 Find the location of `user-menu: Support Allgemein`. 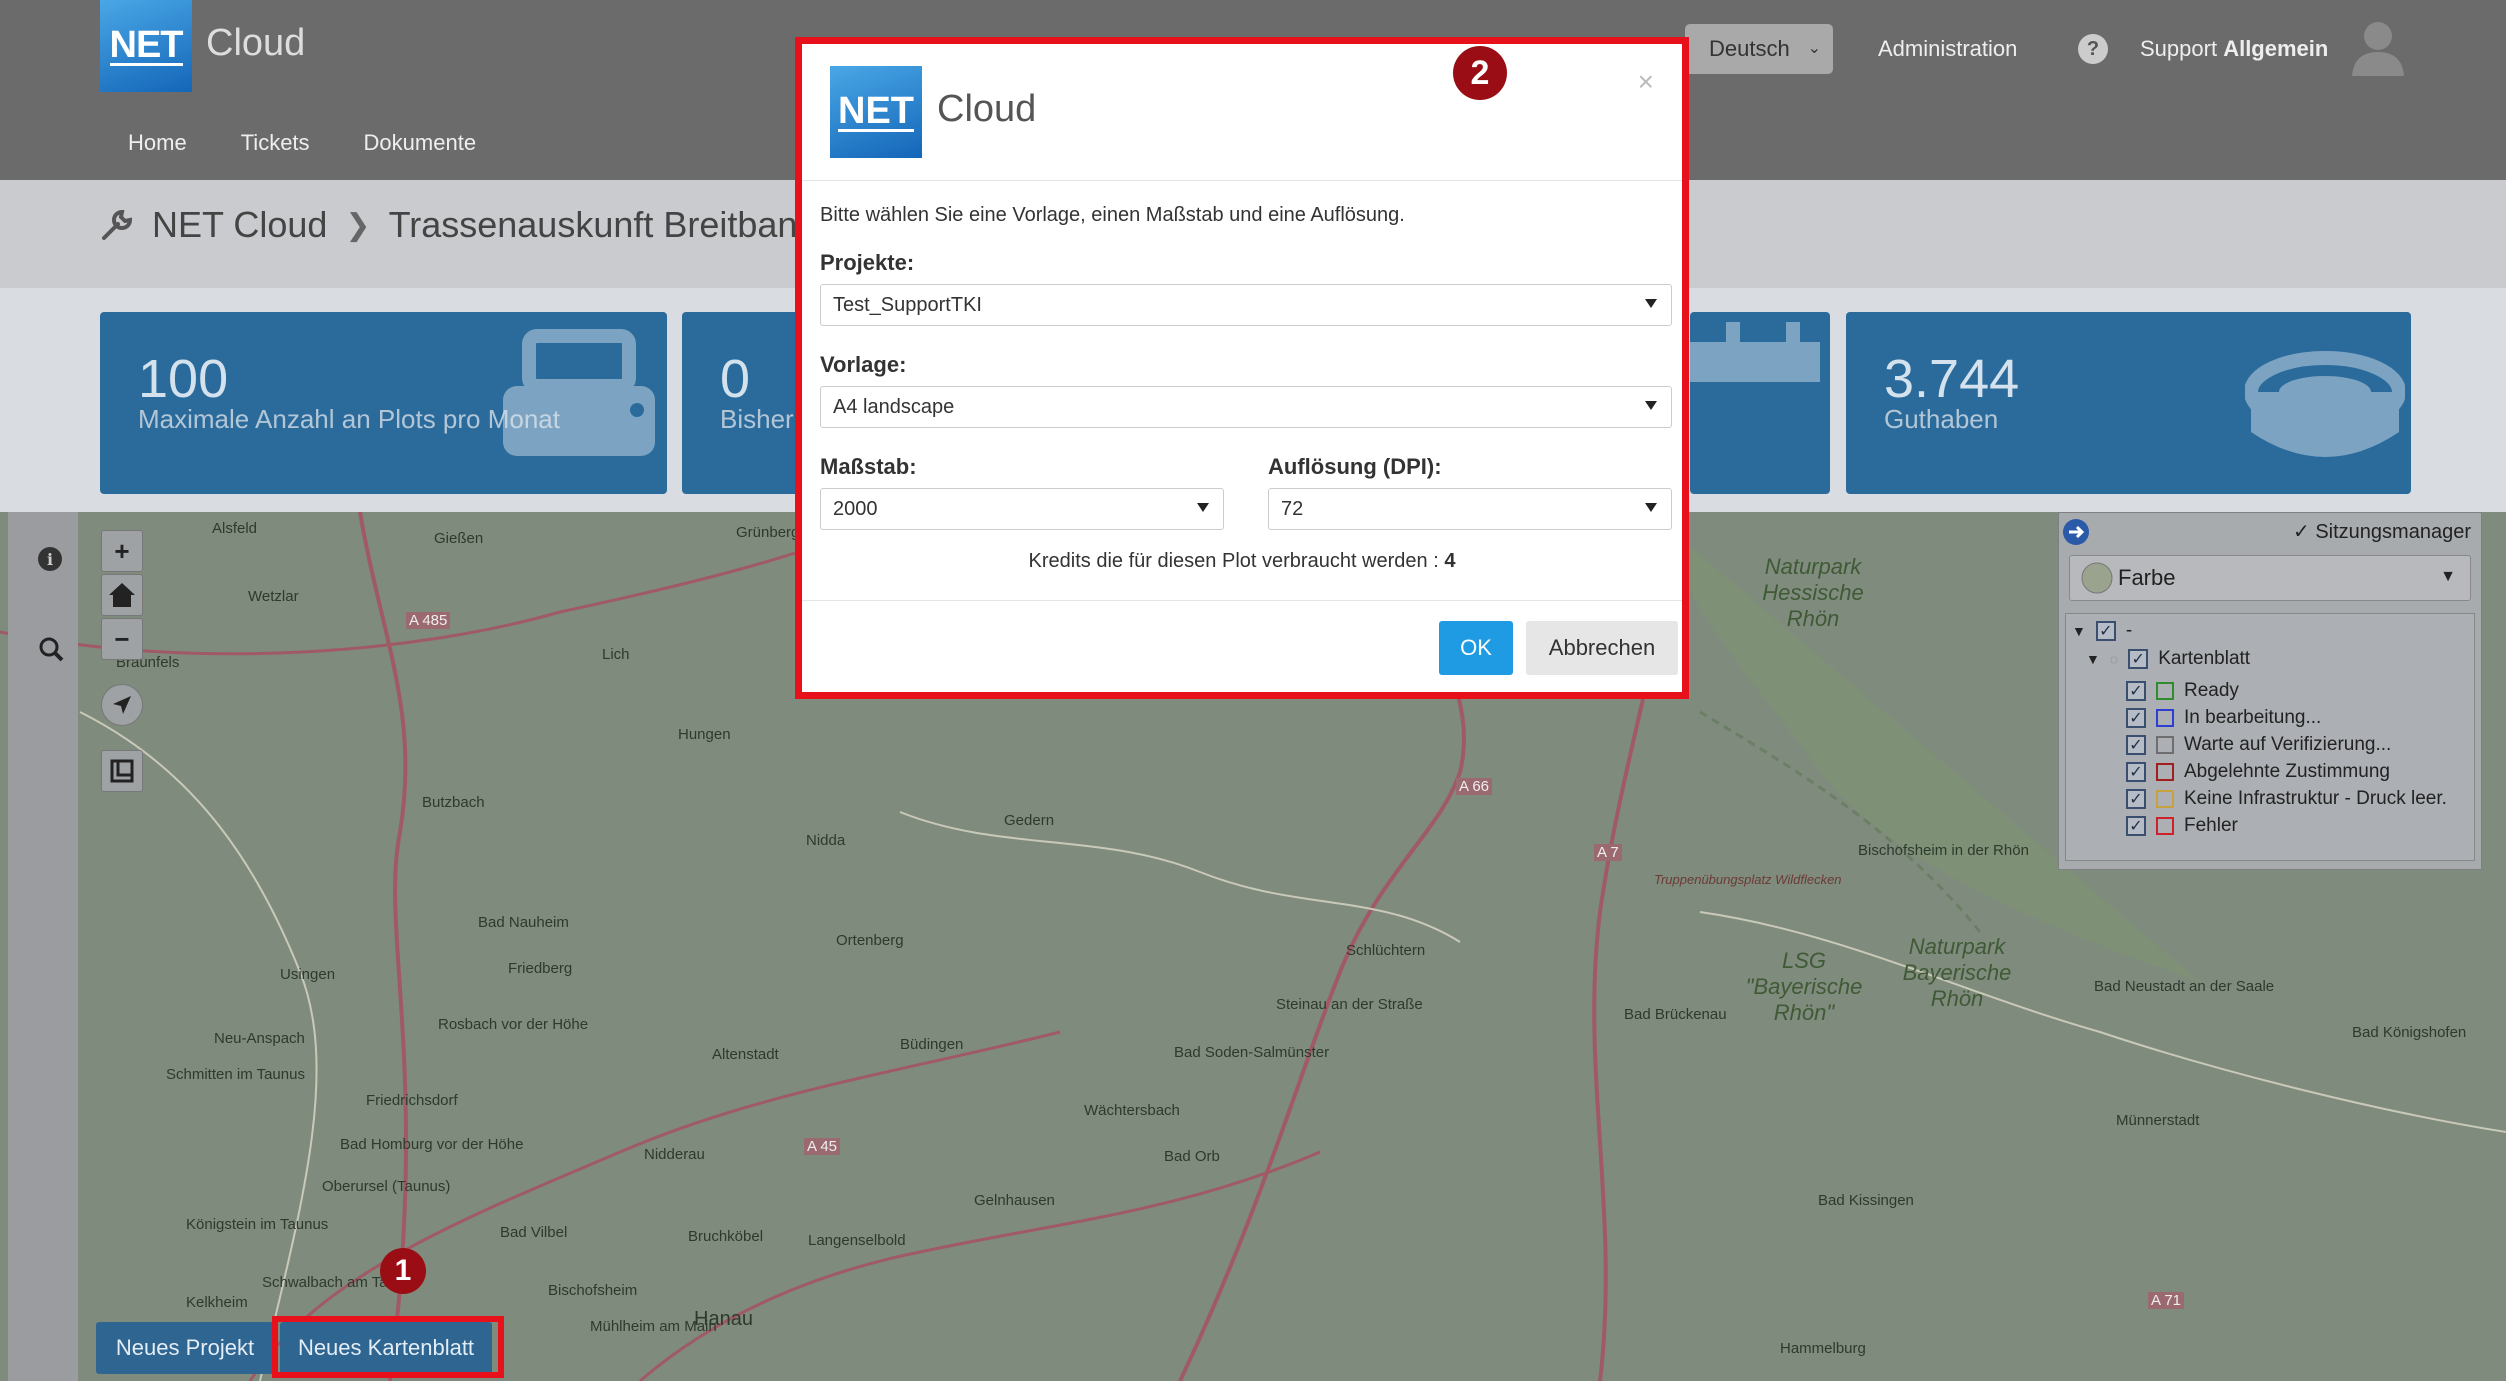

user-menu: Support Allgemein is located at coordinates (2234, 49).